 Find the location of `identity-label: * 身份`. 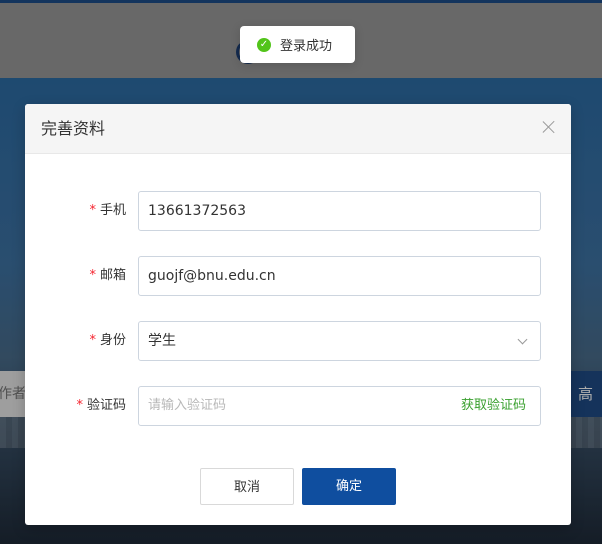

identity-label: * 身份 is located at coordinates (107, 341).